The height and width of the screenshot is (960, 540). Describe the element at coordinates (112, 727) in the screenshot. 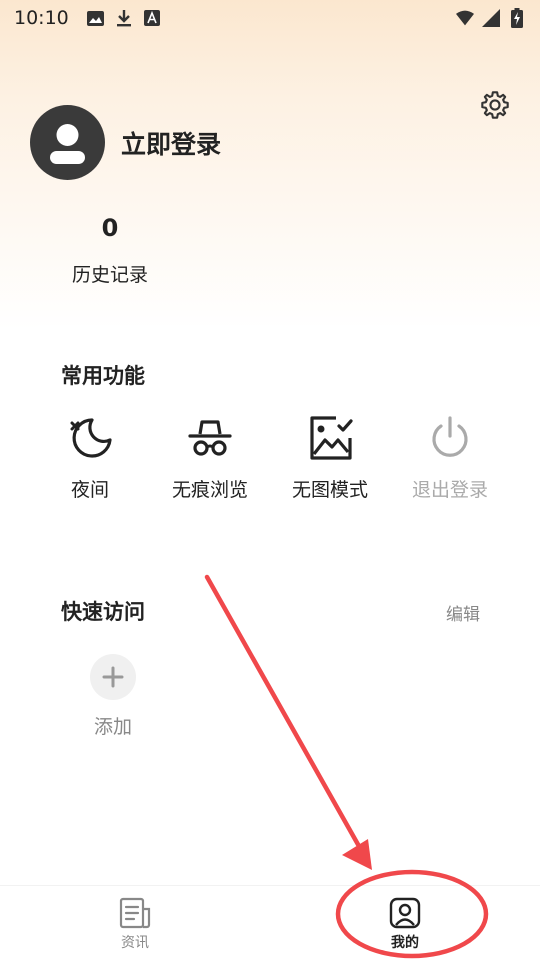

I see `add-label: 添加` at that location.